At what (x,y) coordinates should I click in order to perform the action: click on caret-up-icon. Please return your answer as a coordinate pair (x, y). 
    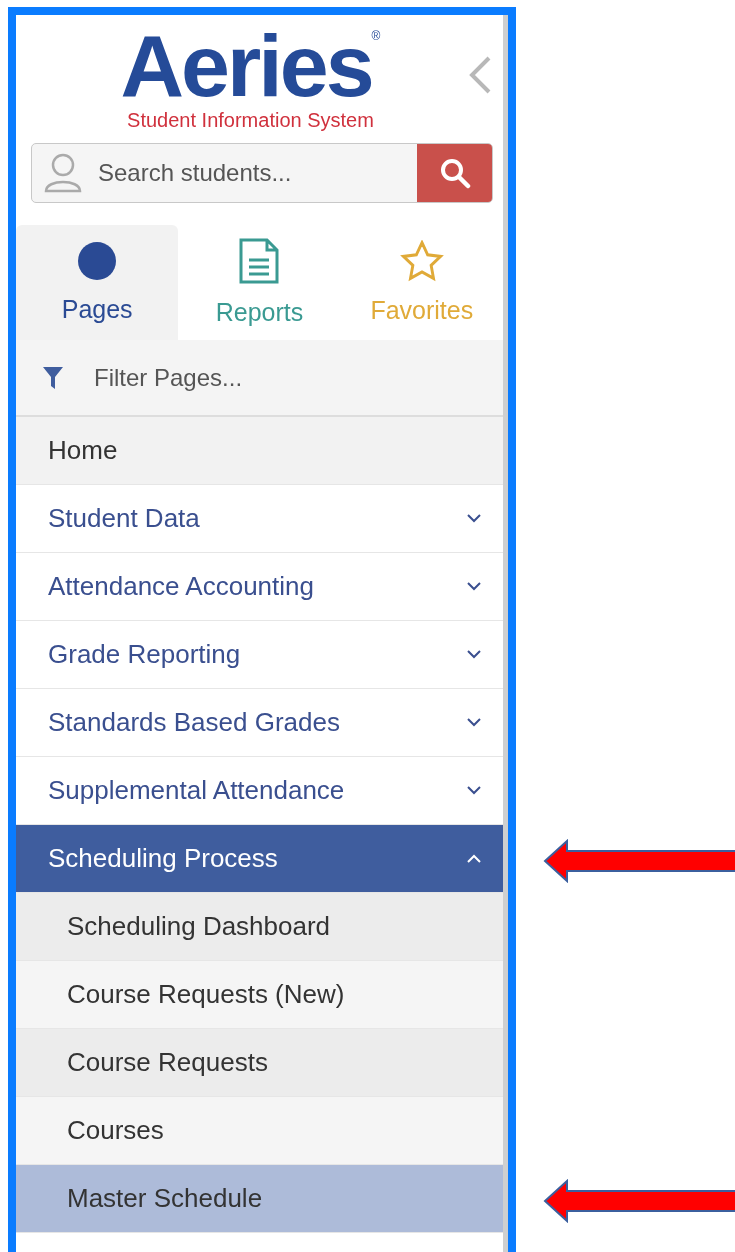
    Looking at the image, I should click on (474, 858).